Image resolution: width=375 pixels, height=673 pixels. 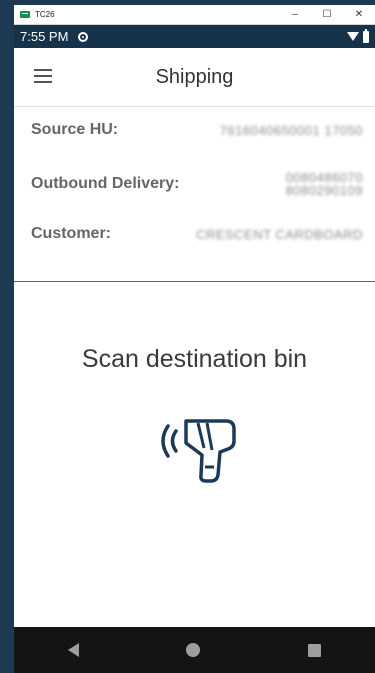 I want to click on source-hu-value: 7616040650001 17050, so click(x=291, y=130).